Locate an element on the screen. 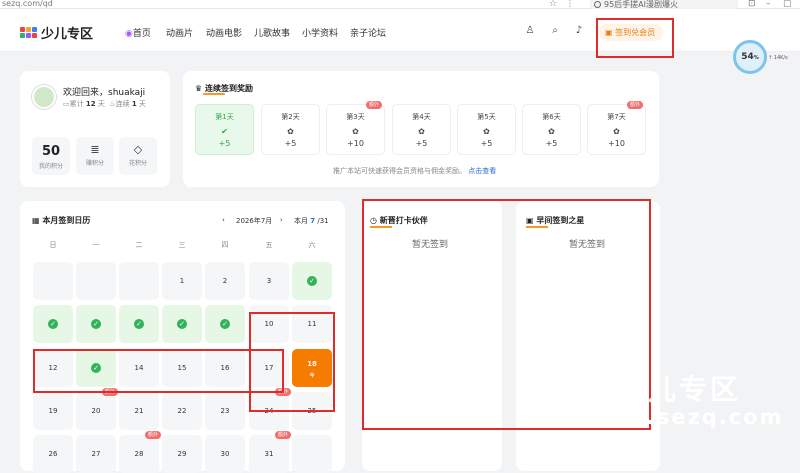  reward-day-5: 第5天 ✿ +5 is located at coordinates (486, 129).